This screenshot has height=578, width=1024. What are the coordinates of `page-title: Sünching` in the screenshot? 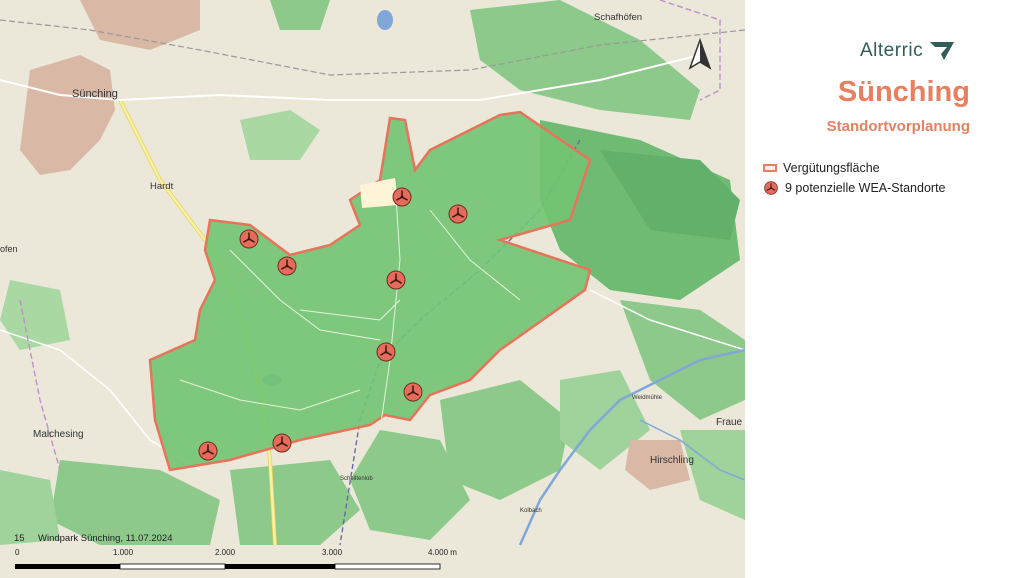 It's located at (903, 92).